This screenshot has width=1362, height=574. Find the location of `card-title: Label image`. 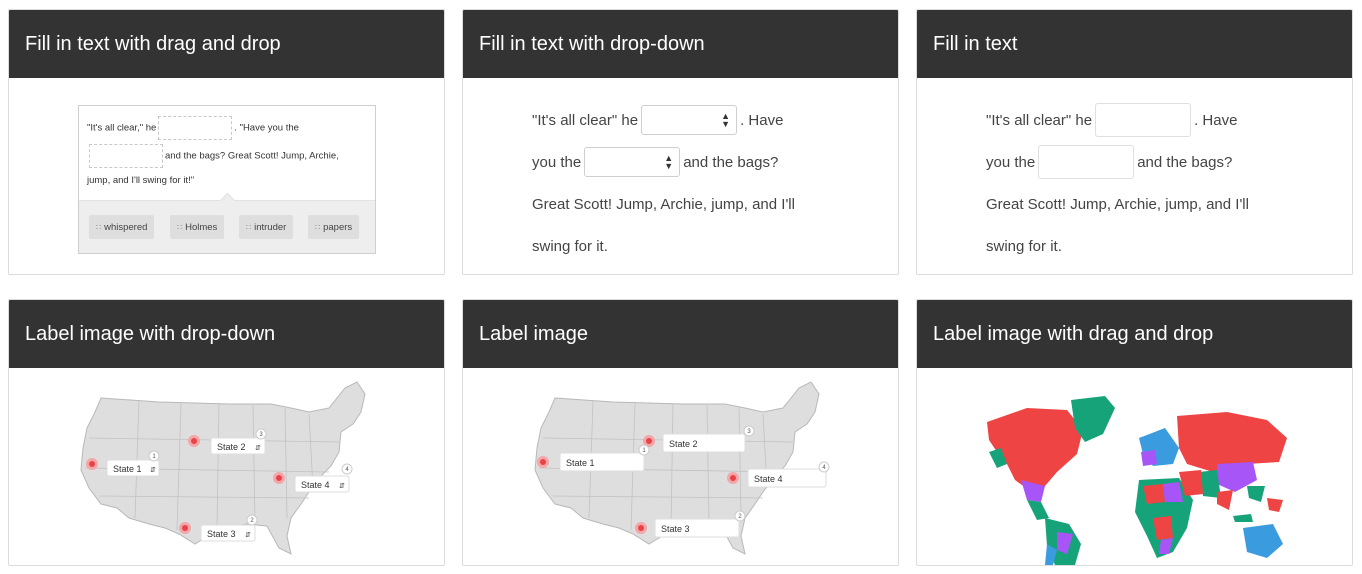

card-title: Label image is located at coordinates (680, 334).